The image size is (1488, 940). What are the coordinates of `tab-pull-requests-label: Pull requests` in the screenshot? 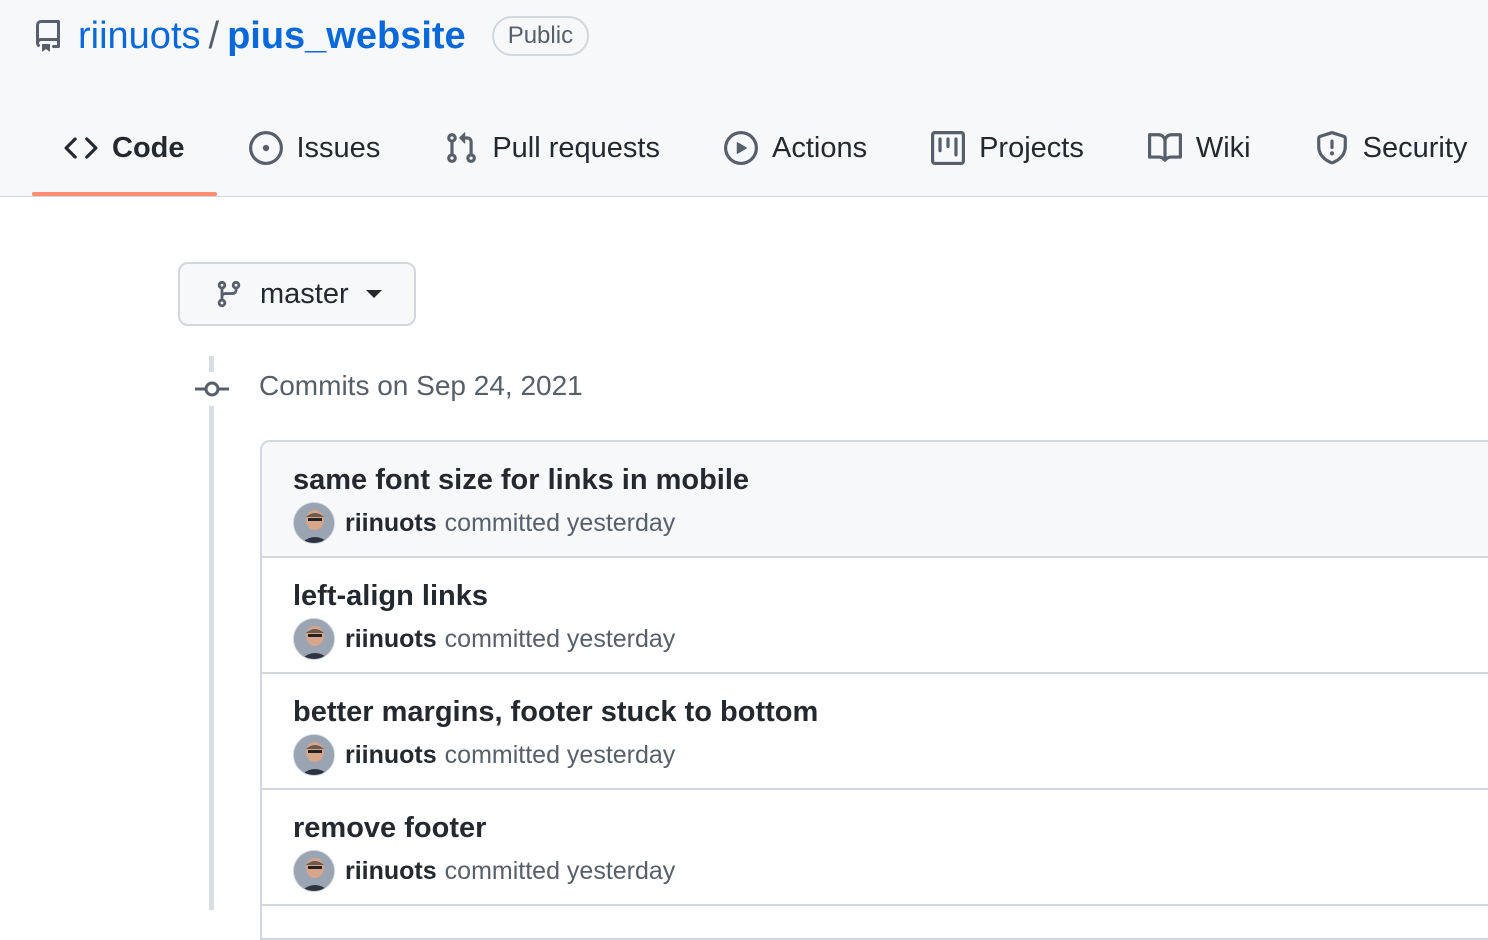 It's located at (576, 147).